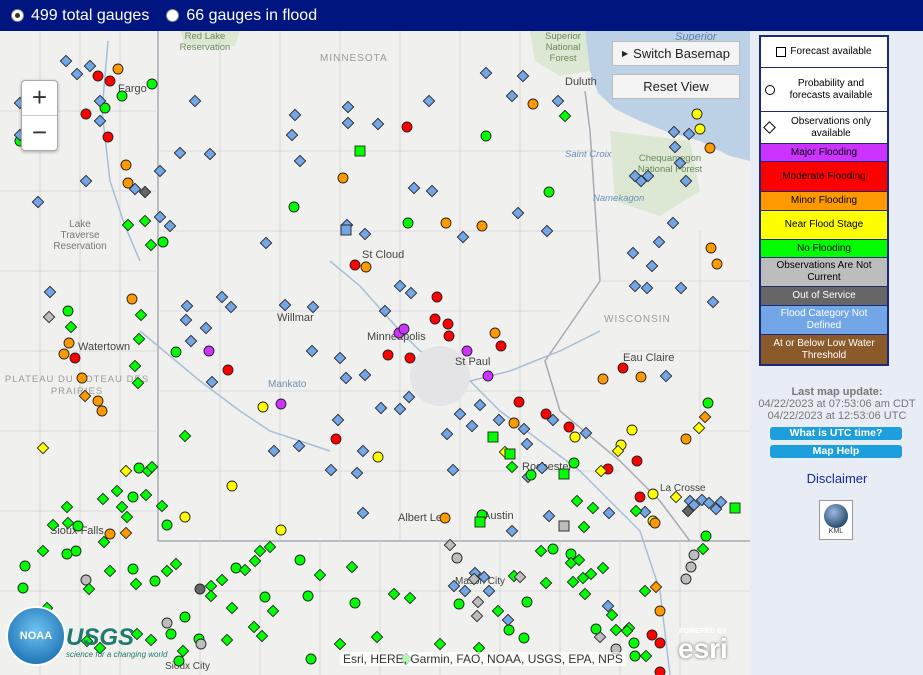 The height and width of the screenshot is (675, 923). What do you see at coordinates (39, 133) in the screenshot?
I see `zoom-out-button: −` at bounding box center [39, 133].